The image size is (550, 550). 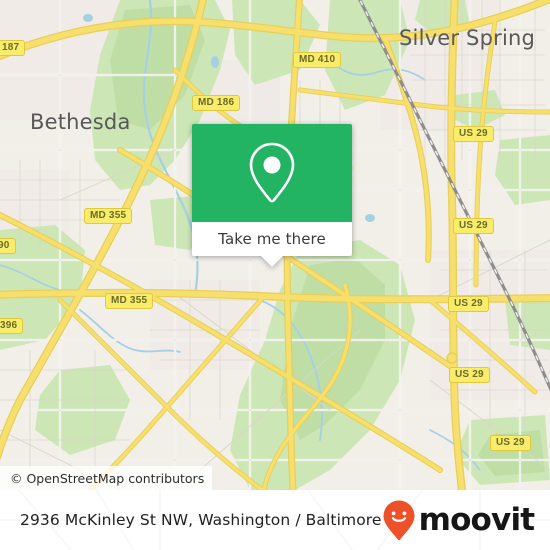 I want to click on take-me-there-button: Take me there, so click(x=272, y=244).